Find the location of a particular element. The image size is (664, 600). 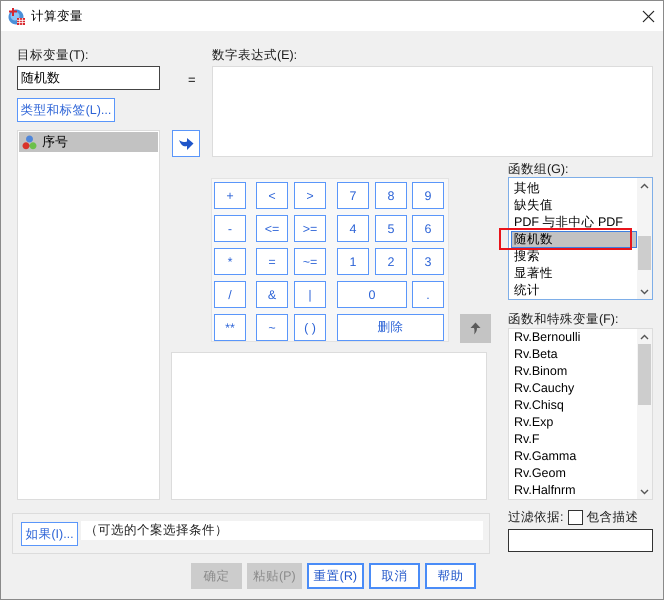

function-item: Rv.Chisq is located at coordinates (574, 405).